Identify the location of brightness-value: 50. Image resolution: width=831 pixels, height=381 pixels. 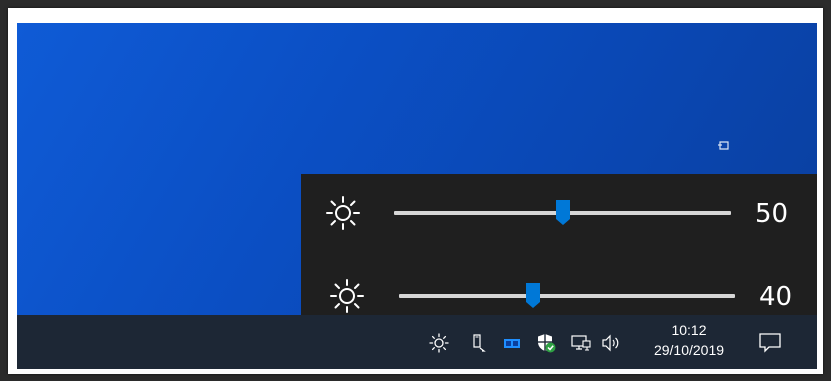
(772, 214).